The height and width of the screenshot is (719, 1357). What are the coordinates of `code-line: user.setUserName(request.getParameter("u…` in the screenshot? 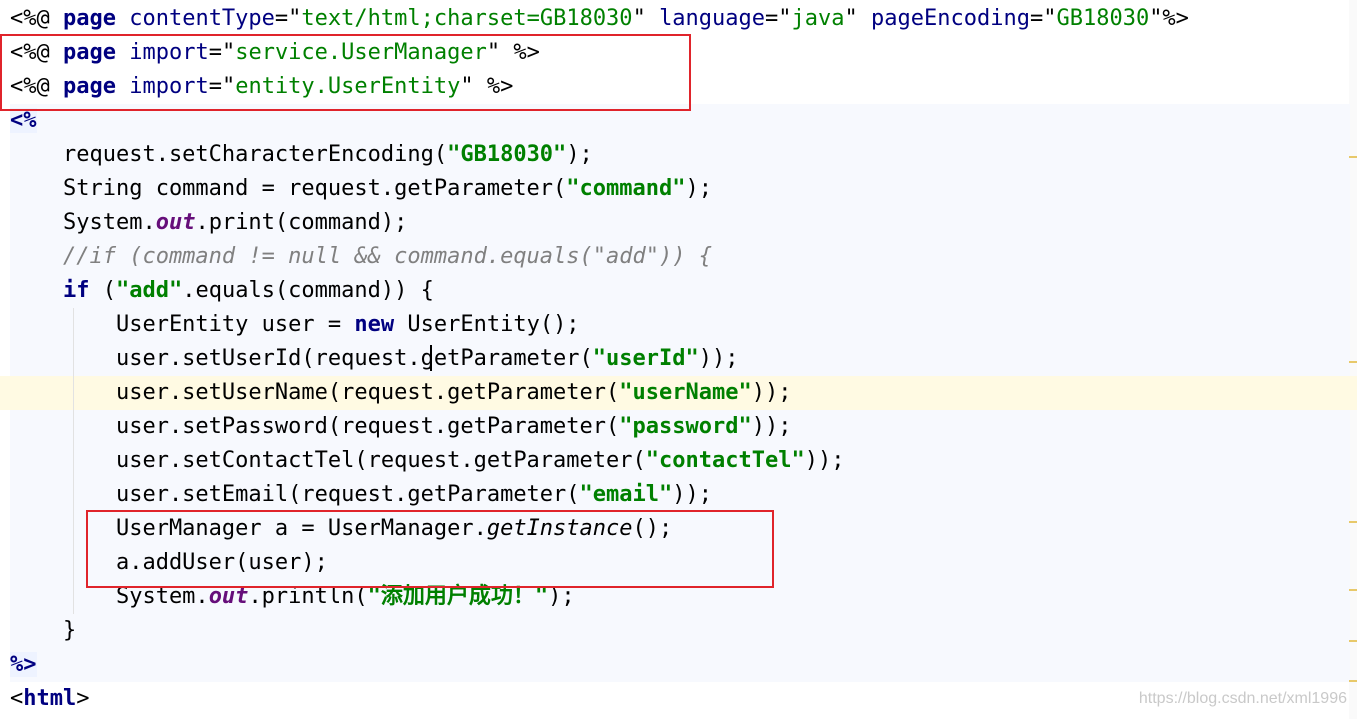 It's located at (401, 393).